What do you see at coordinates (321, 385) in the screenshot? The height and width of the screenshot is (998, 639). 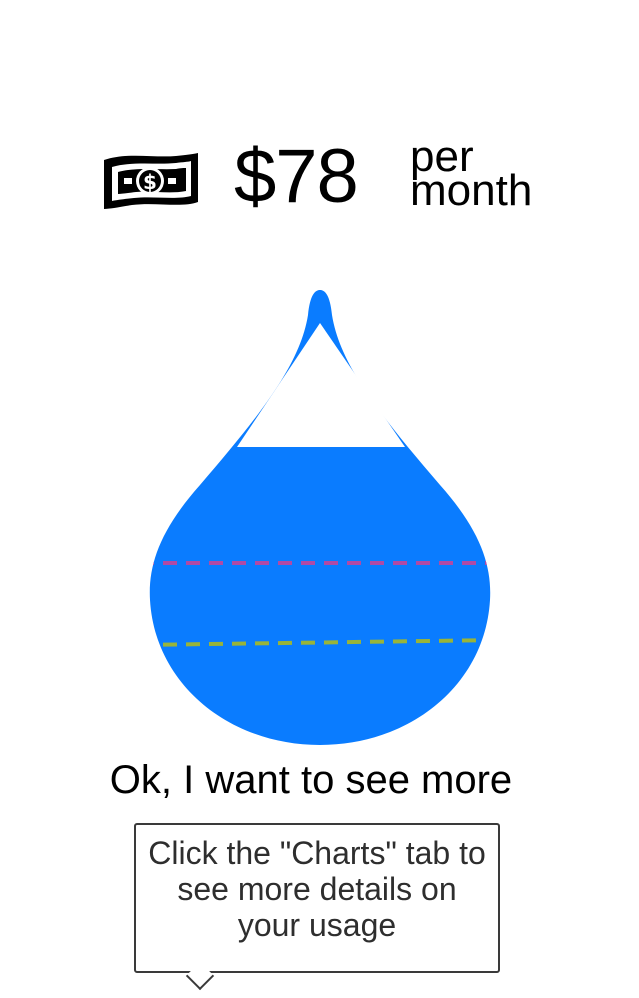 I see `water-drop-empty-area` at bounding box center [321, 385].